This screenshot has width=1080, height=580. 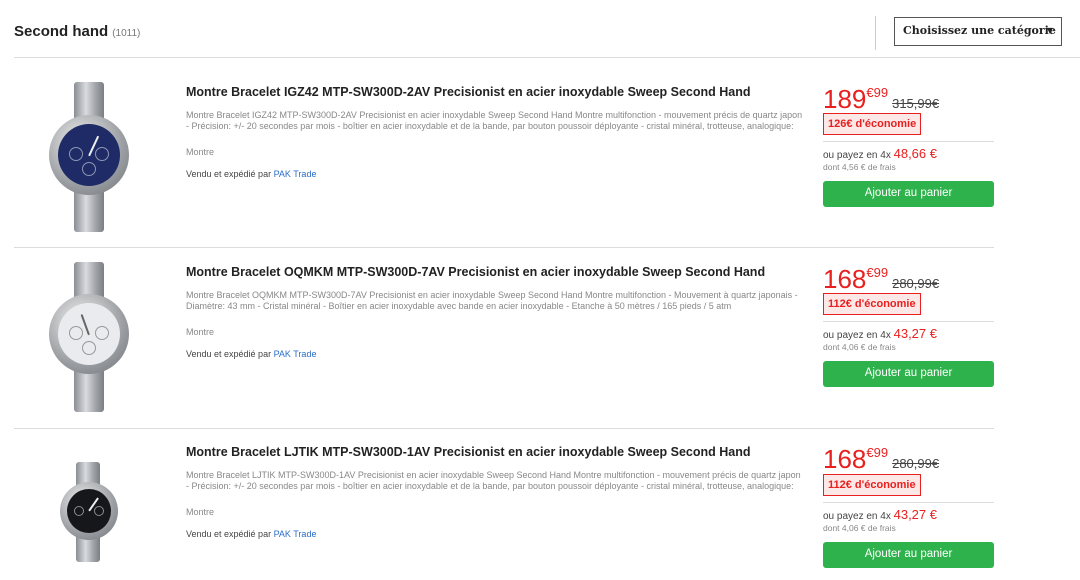 What do you see at coordinates (859, 167) in the screenshot?
I see `installment-fees: dont 4,56 € de frais` at bounding box center [859, 167].